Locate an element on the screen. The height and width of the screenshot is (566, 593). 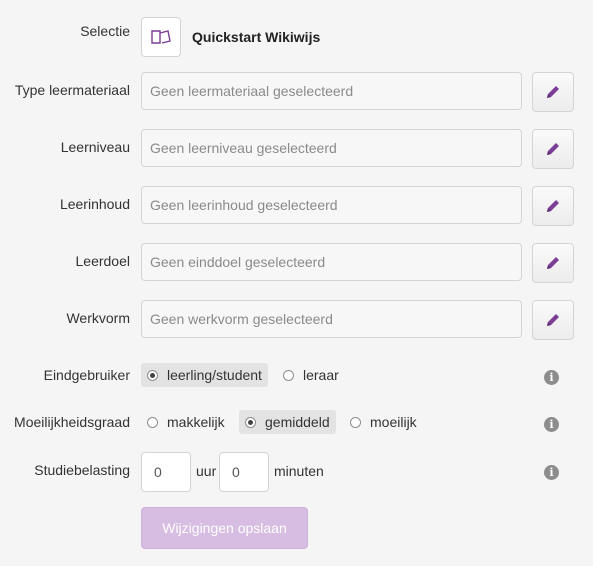
type-leermateriaal-field: Geen leermateriaal geselecteerd is located at coordinates (331, 91).